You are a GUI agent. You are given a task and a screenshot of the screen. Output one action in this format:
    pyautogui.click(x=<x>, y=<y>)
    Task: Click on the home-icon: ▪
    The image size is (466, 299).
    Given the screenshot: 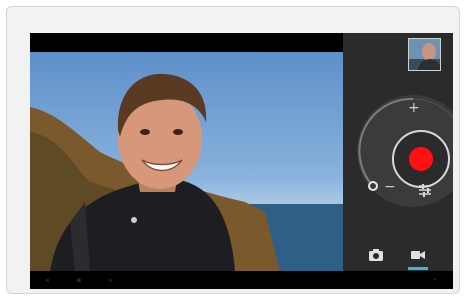 What is the action you would take?
    pyautogui.click(x=79, y=280)
    